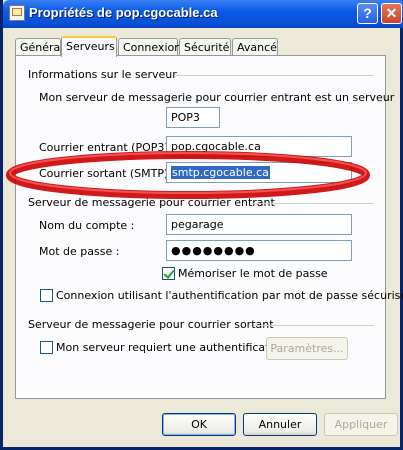  Describe the element at coordinates (17, 13) in the screenshot. I see `mail-account-icon` at that location.